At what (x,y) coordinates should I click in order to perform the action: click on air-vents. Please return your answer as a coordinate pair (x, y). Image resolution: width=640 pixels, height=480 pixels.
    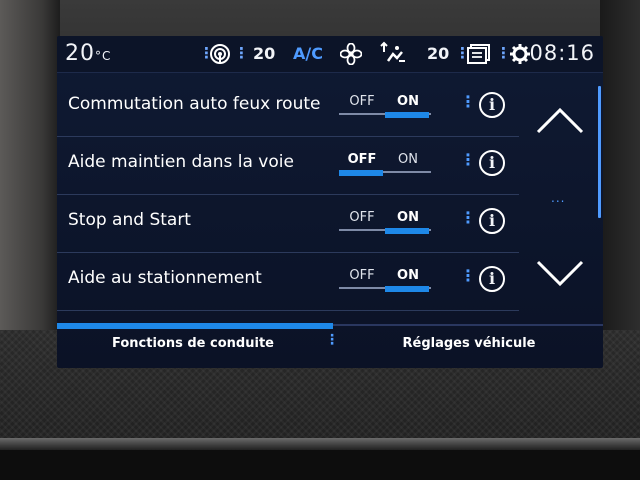
    Looking at the image, I should click on (320, 465).